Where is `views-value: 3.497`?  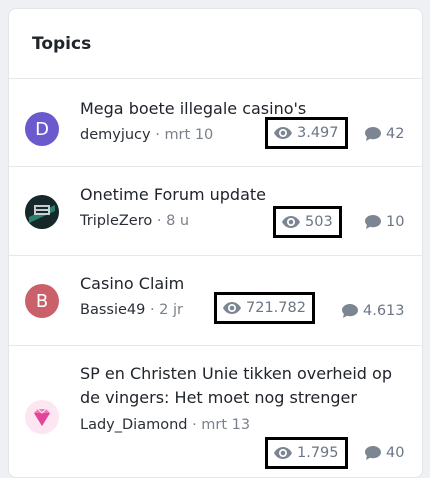 views-value: 3.497 is located at coordinates (318, 133).